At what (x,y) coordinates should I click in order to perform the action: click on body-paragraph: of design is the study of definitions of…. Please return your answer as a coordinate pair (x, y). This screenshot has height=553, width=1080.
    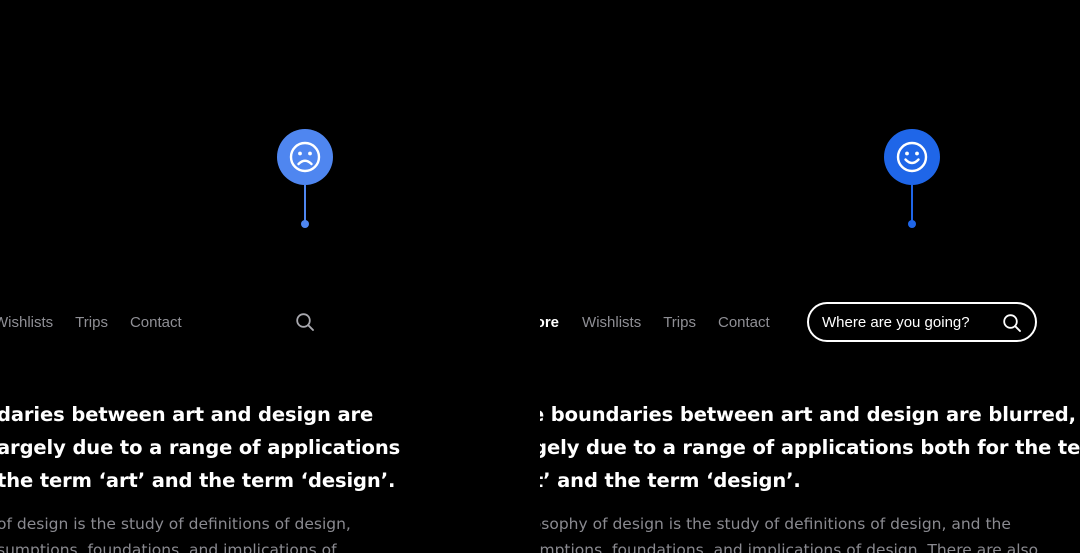
    Looking at the image, I should click on (175, 532).